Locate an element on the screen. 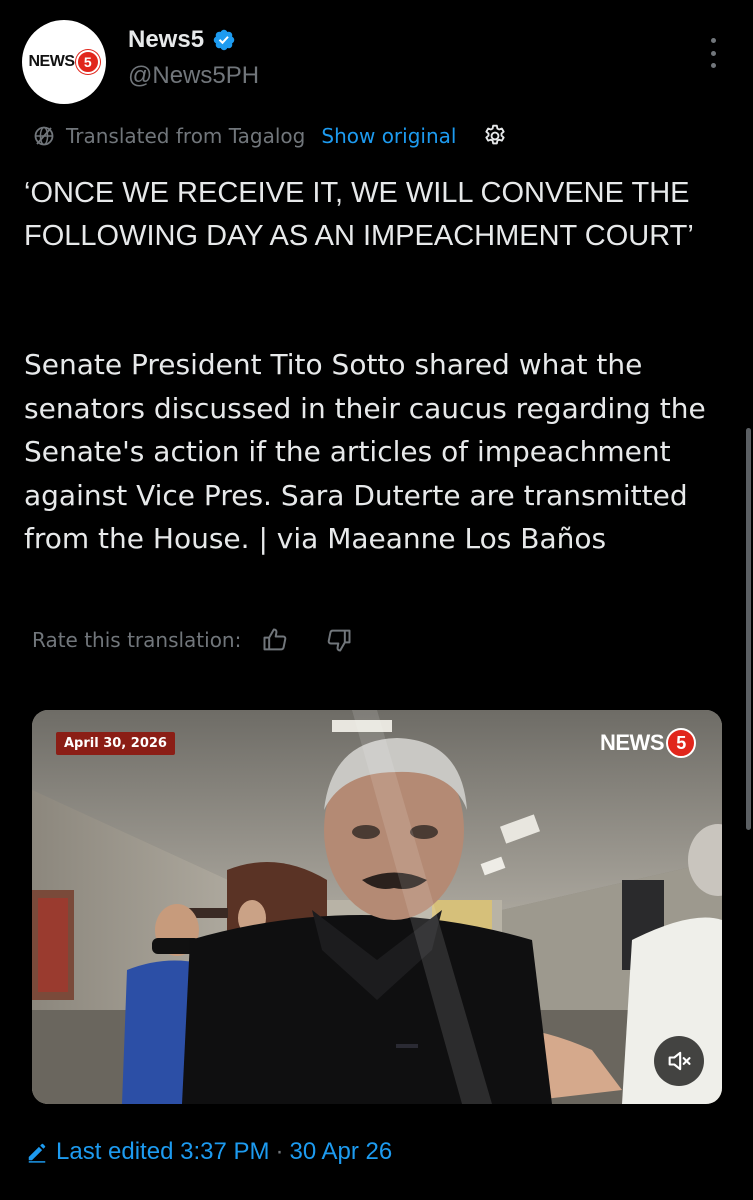  rate-translation-row: Rate this translation: is located at coordinates (192, 640).